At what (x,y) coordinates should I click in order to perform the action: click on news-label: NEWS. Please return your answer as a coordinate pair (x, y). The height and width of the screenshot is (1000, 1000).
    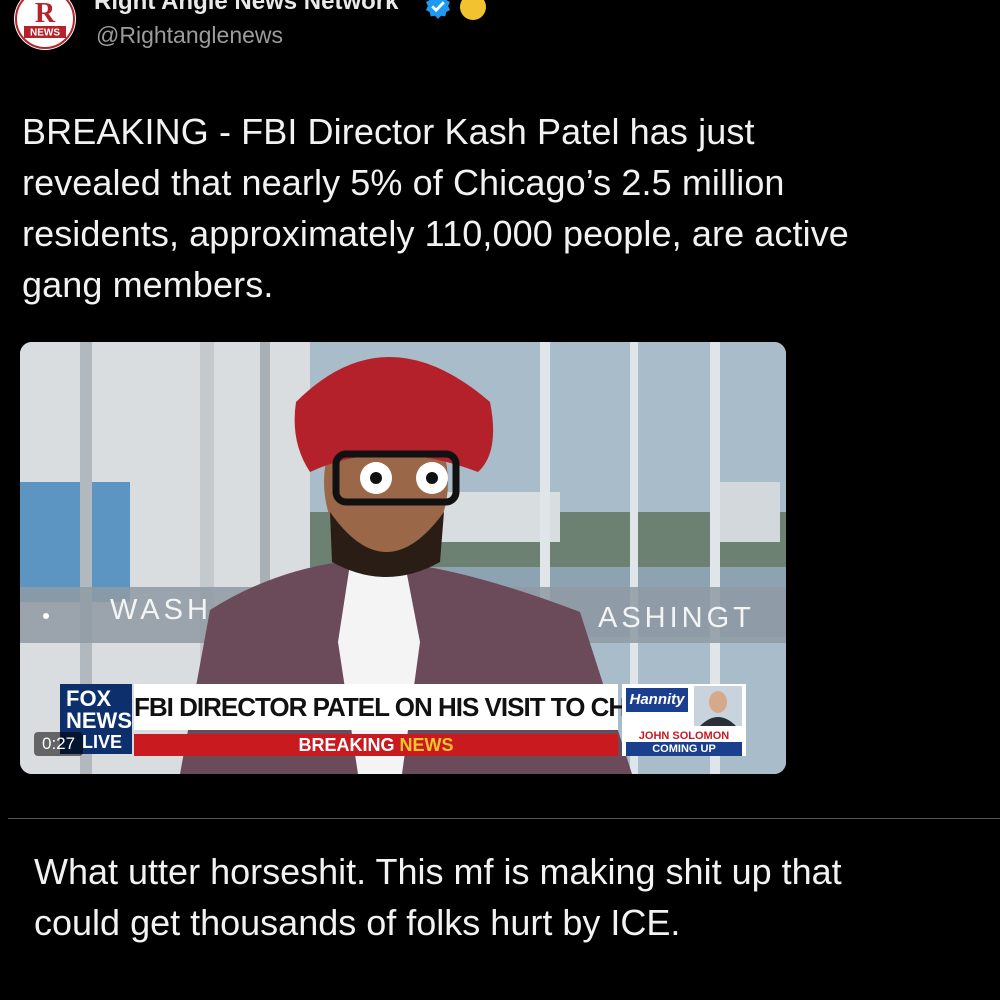
    Looking at the image, I should click on (426, 745).